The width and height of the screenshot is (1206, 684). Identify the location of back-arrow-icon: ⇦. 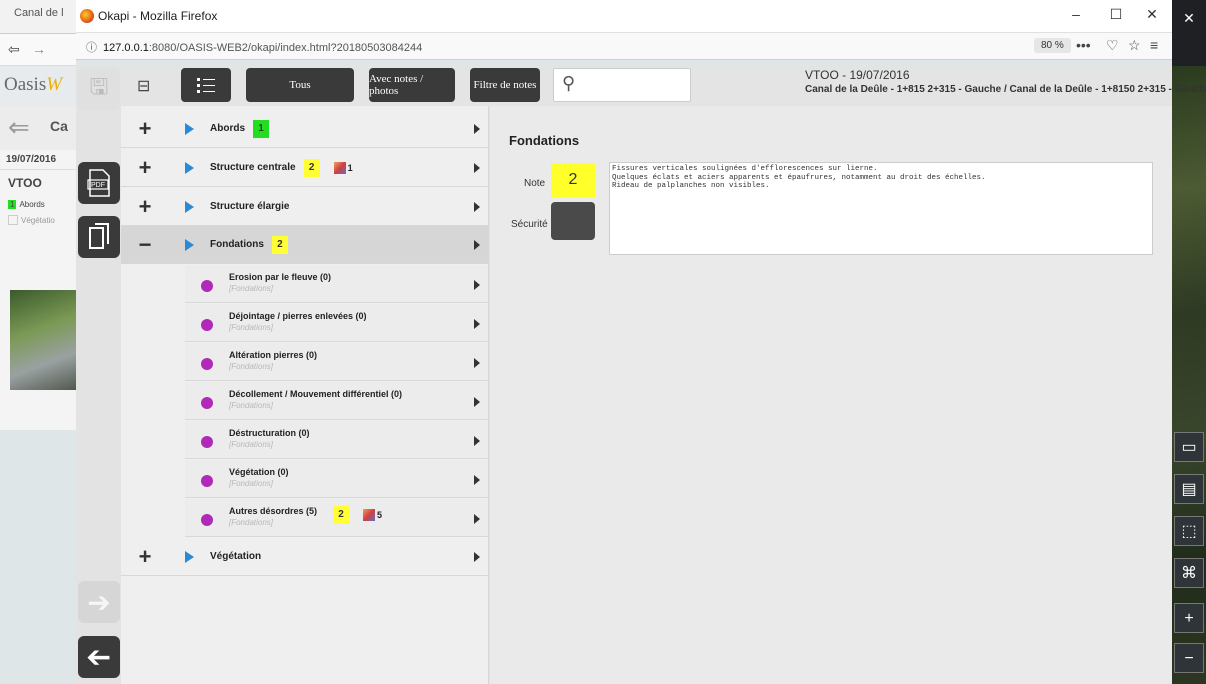
(14, 49).